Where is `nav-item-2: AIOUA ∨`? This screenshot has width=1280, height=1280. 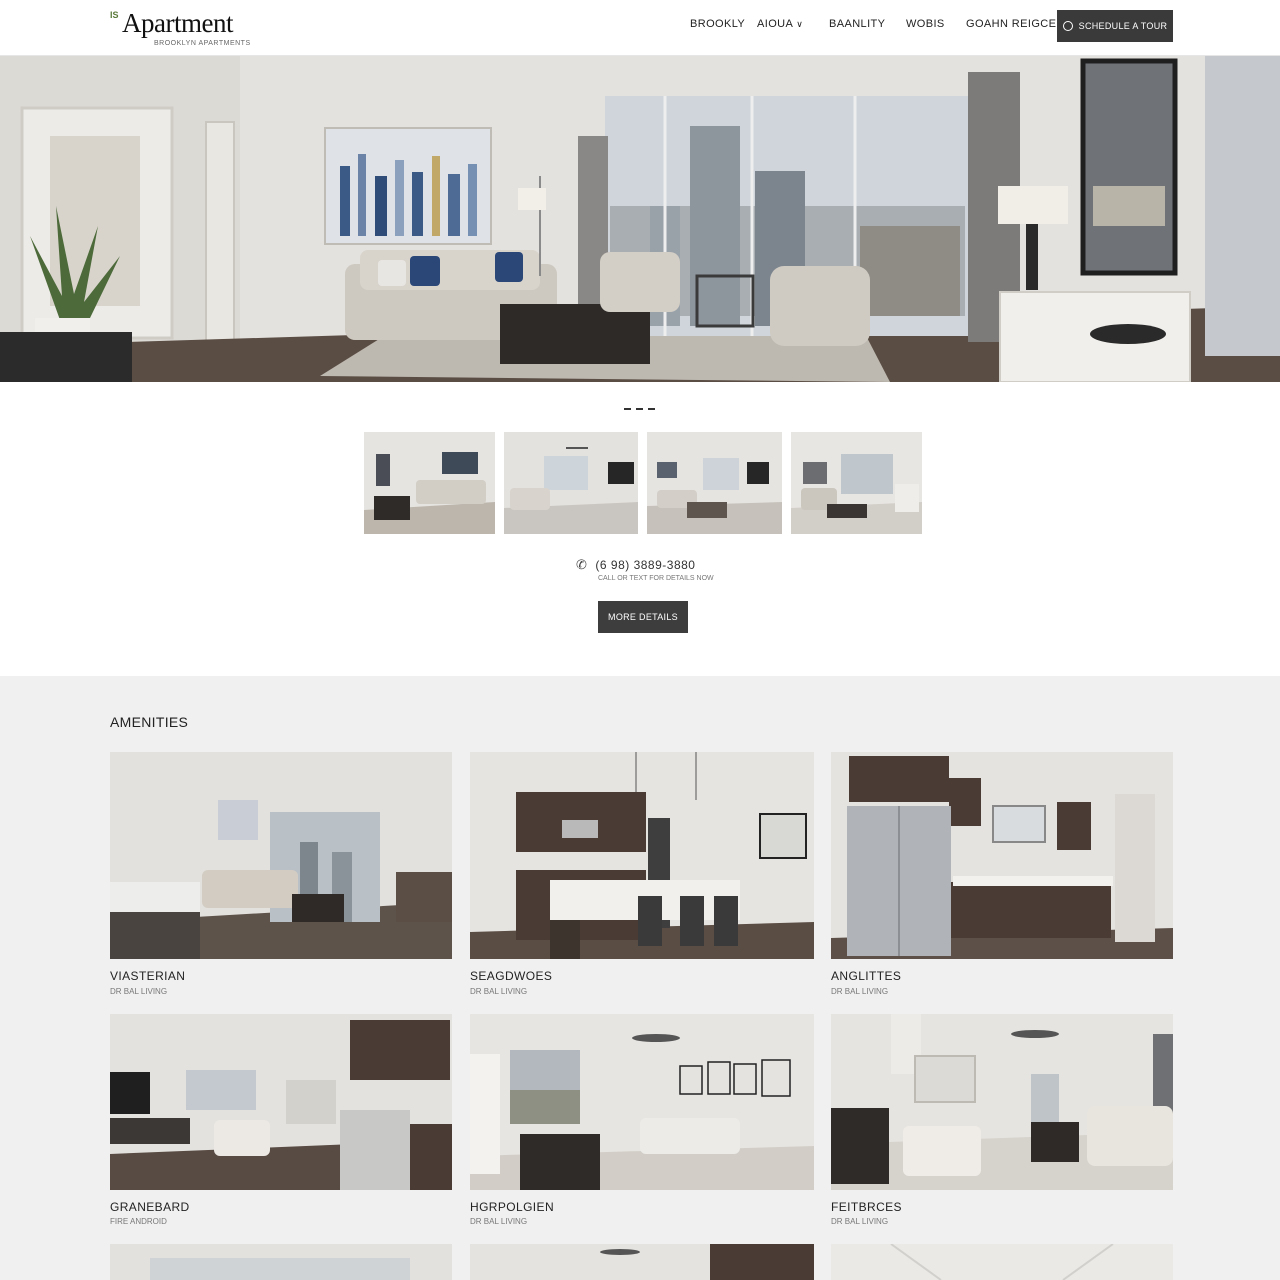
nav-item-2: AIOUA ∨ is located at coordinates (780, 24).